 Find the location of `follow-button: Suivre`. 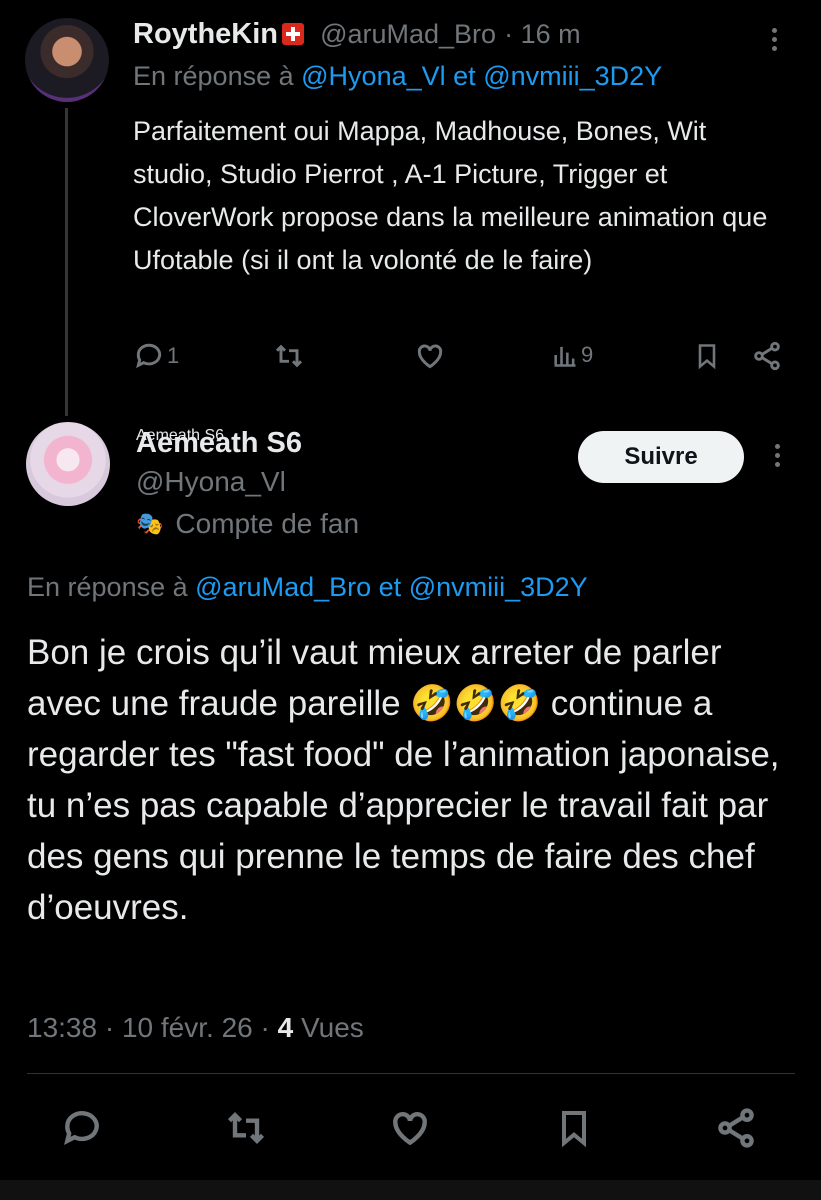

follow-button: Suivre is located at coordinates (661, 457).